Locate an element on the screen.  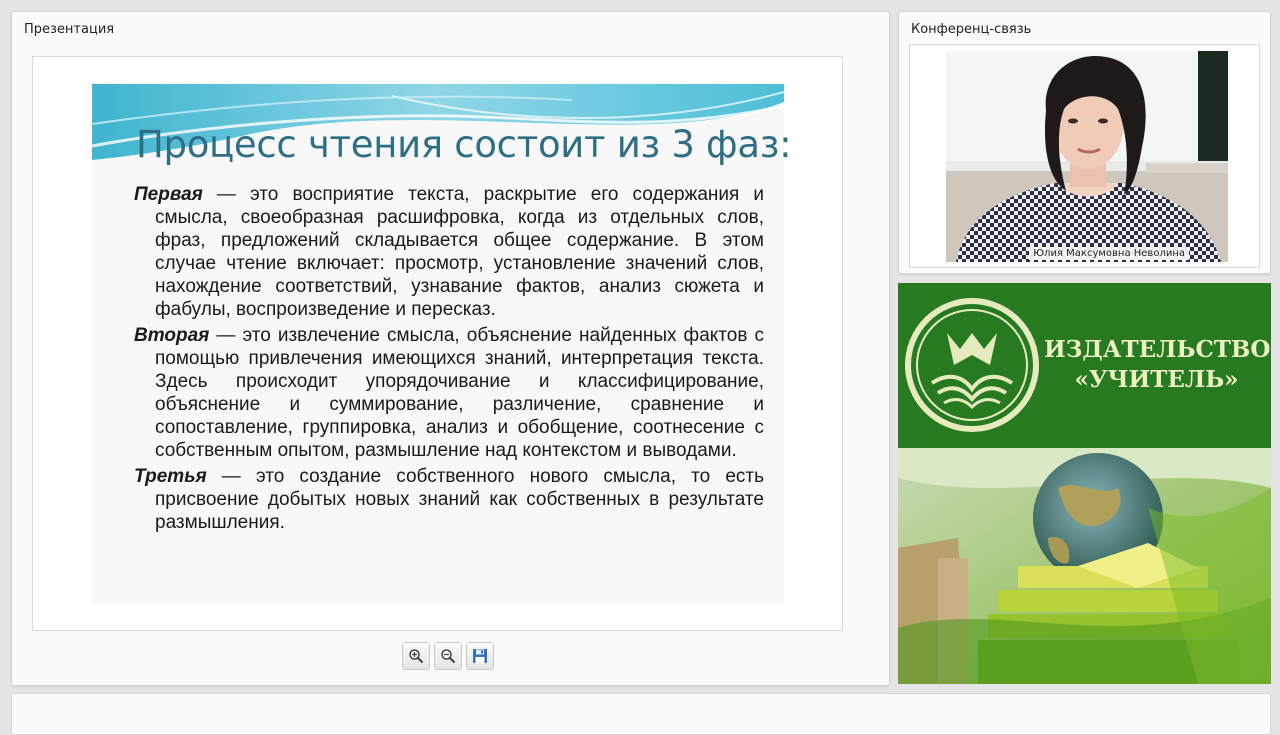
conference-panel-title: Конференц-связь is located at coordinates (971, 29).